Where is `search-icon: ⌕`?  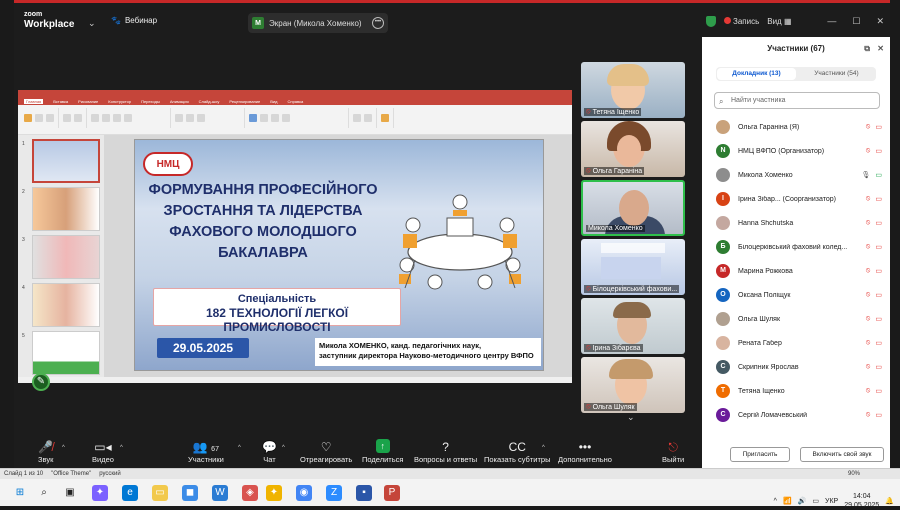
search-icon: ⌕ is located at coordinates (44, 493).